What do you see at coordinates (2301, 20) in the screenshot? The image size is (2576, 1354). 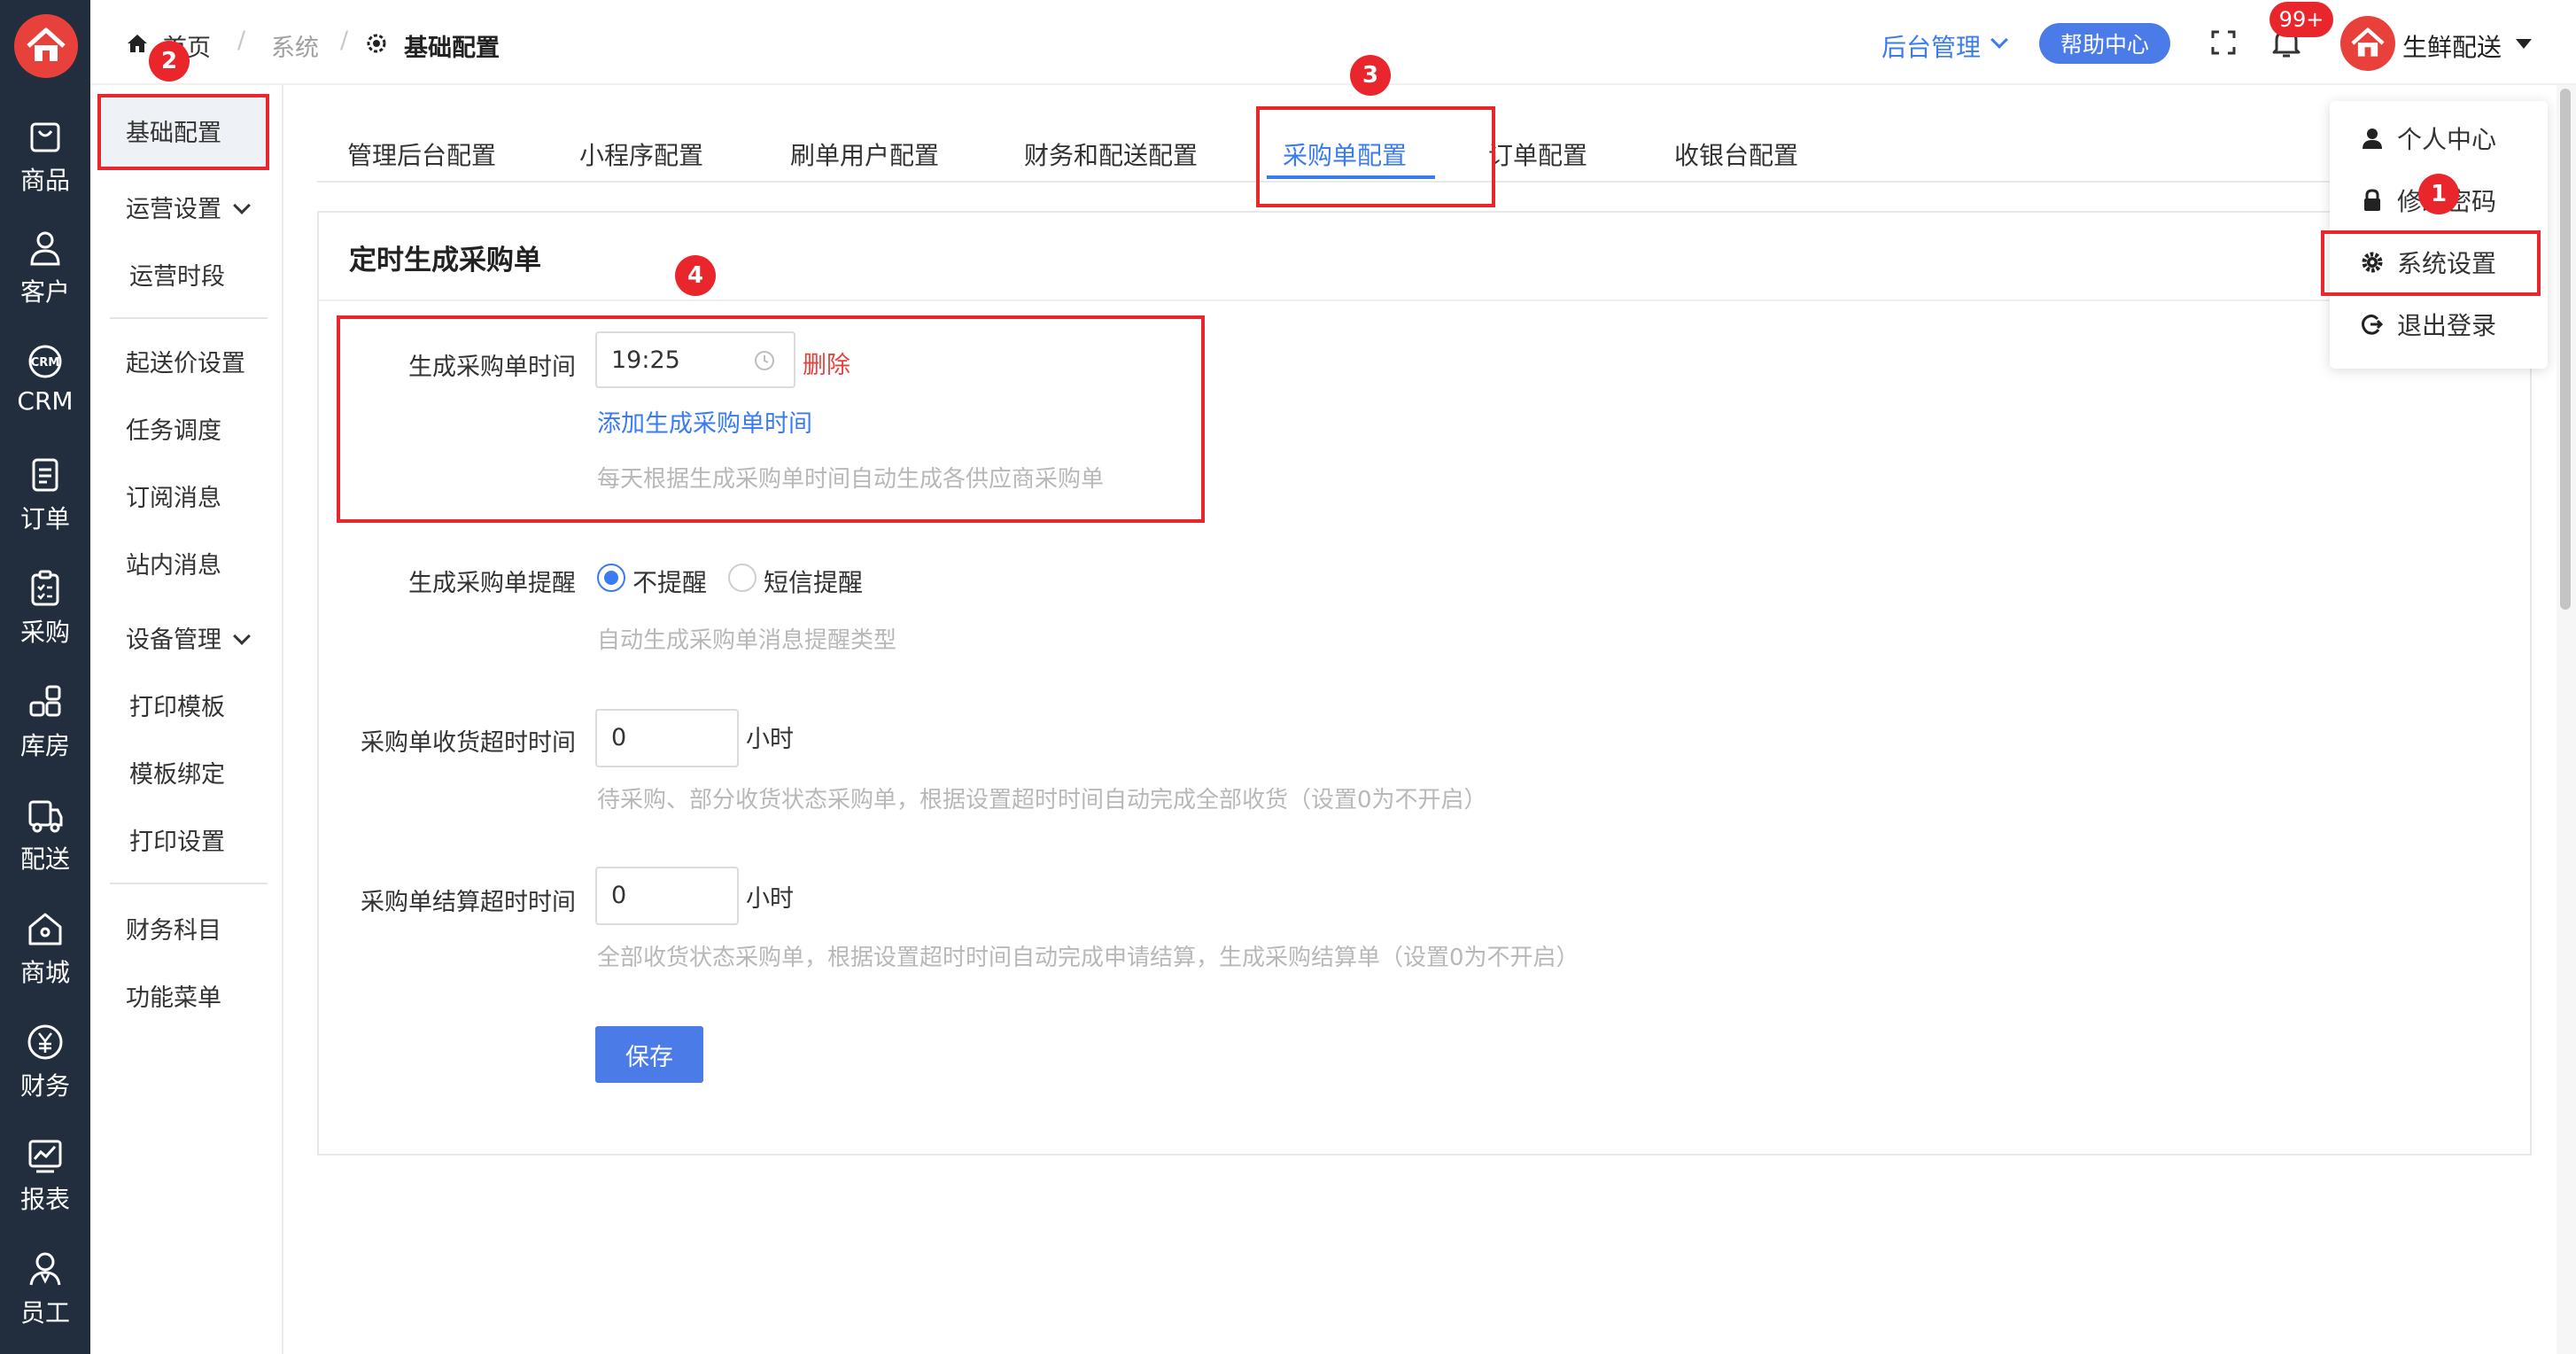 I see `notification-badge: 99+` at bounding box center [2301, 20].